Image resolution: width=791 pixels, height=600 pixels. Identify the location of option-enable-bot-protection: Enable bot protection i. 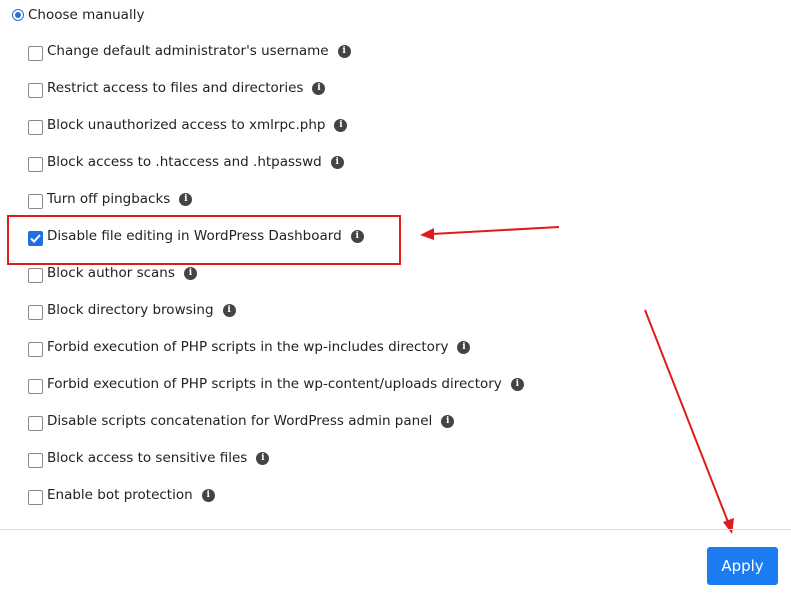
(276, 504).